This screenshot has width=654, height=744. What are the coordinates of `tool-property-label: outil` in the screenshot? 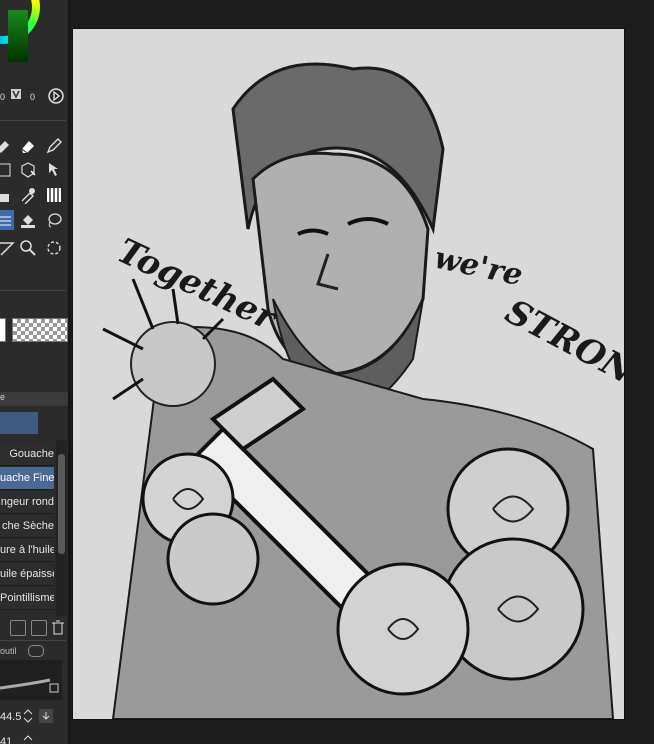 It's located at (8, 651).